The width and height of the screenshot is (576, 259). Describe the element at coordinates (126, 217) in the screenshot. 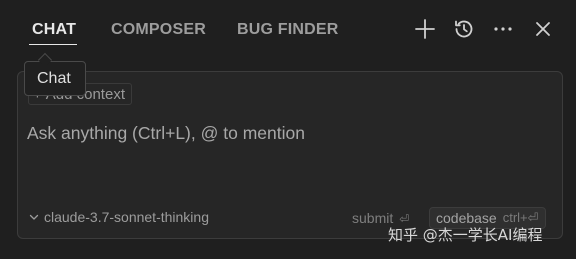

I see `model-name: claude-3.7-sonnet-thinking` at that location.